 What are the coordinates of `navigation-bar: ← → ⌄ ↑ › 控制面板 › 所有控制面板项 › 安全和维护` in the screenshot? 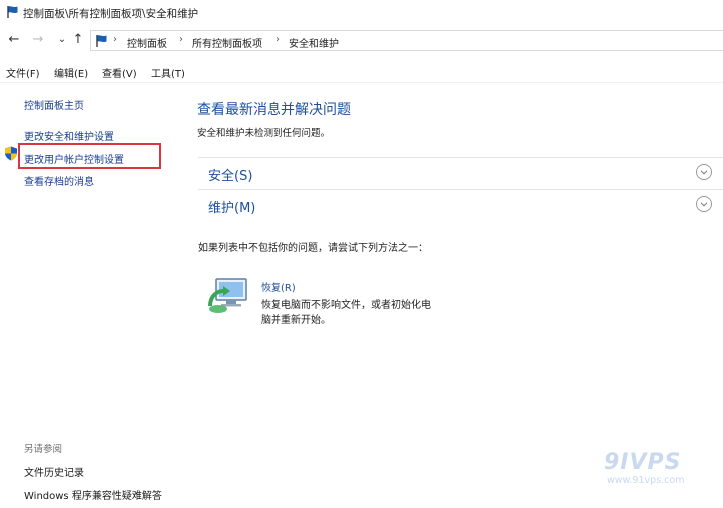 It's located at (361, 41).